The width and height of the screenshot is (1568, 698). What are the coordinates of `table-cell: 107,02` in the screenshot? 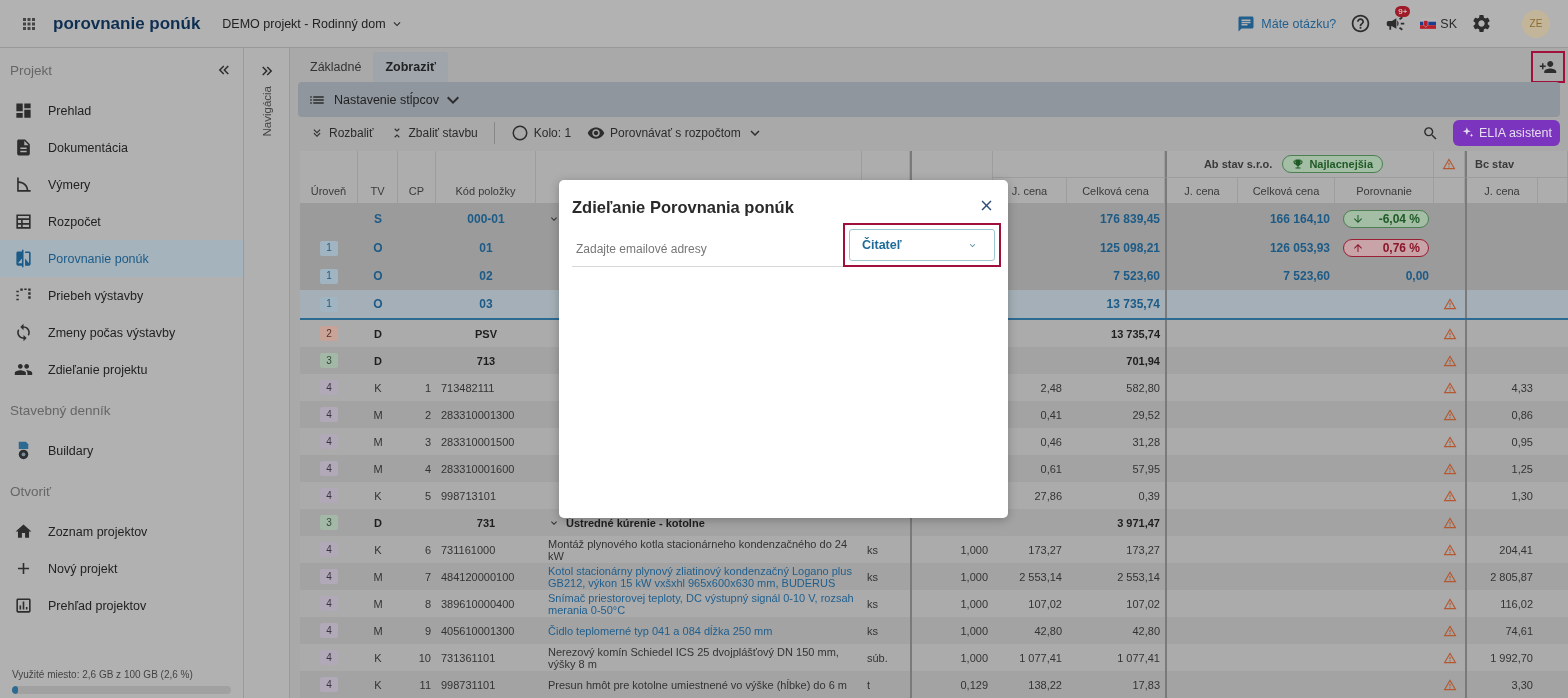 It's located at (1045, 603).